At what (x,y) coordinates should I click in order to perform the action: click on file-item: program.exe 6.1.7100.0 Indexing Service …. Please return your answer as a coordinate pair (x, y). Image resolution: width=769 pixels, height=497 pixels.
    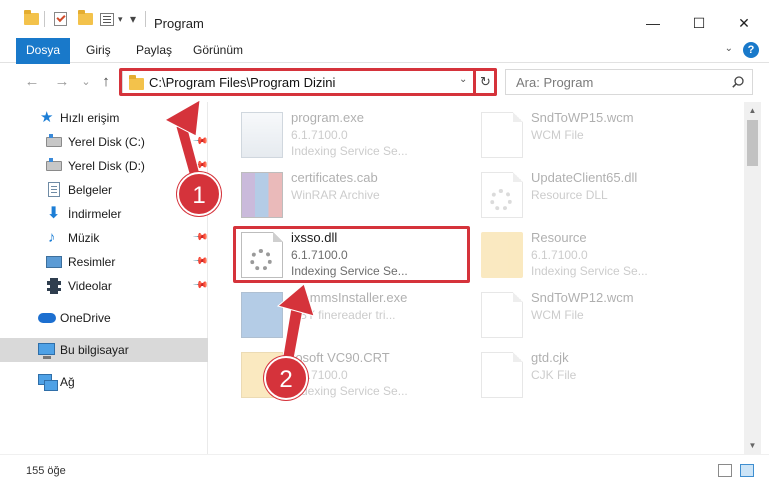
    Looking at the image, I should click on (361, 134).